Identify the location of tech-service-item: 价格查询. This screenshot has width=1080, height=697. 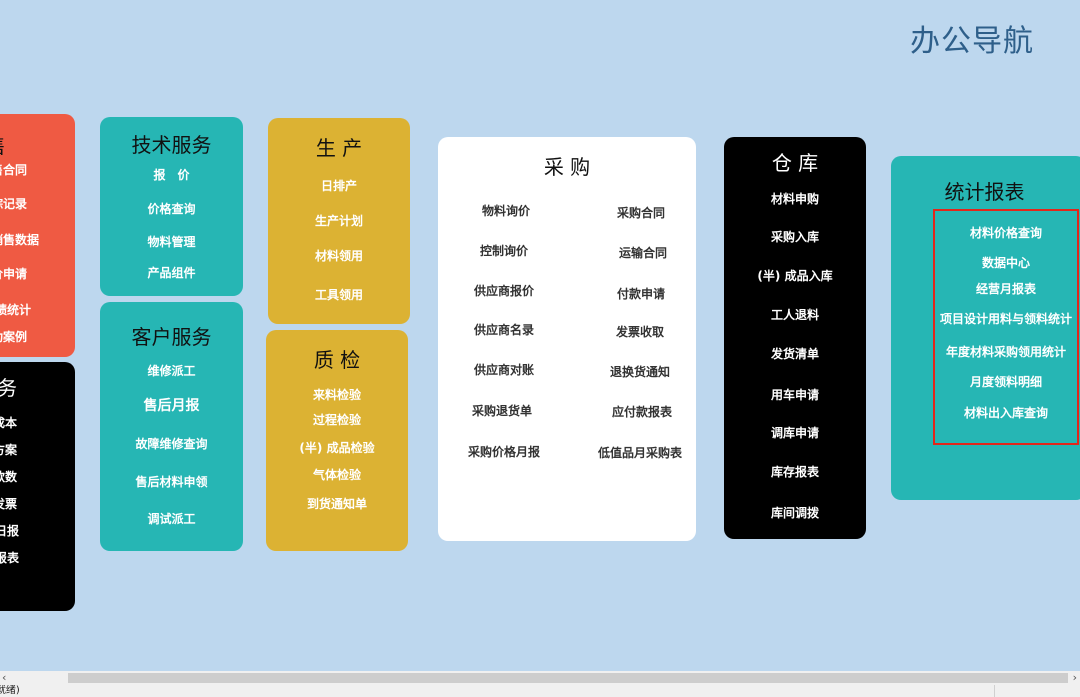
(171, 208).